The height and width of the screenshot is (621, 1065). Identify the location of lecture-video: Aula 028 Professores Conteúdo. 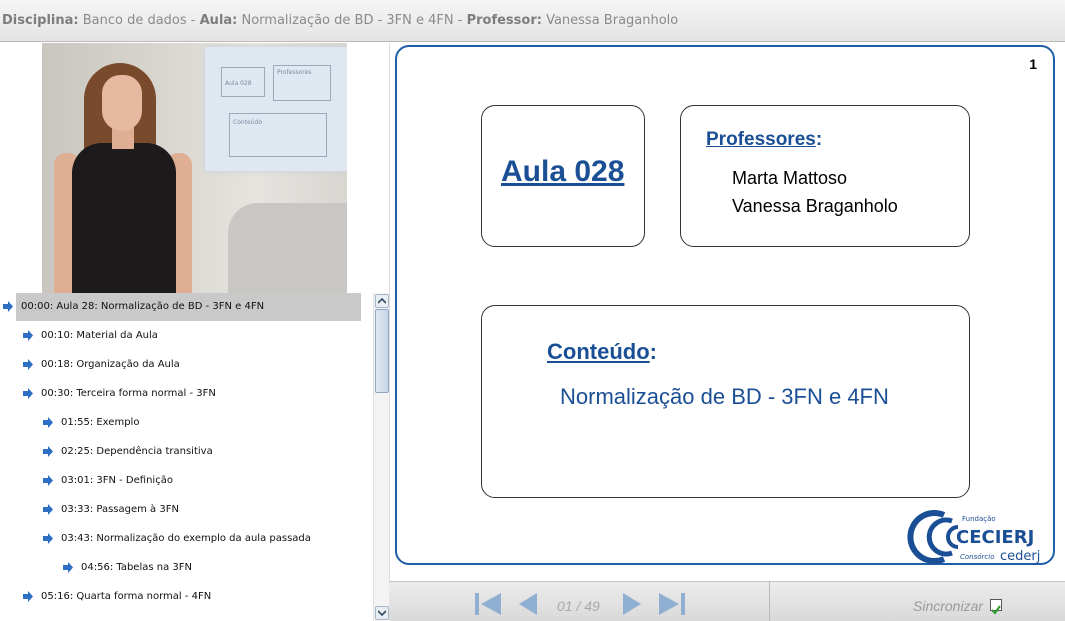
(194, 168).